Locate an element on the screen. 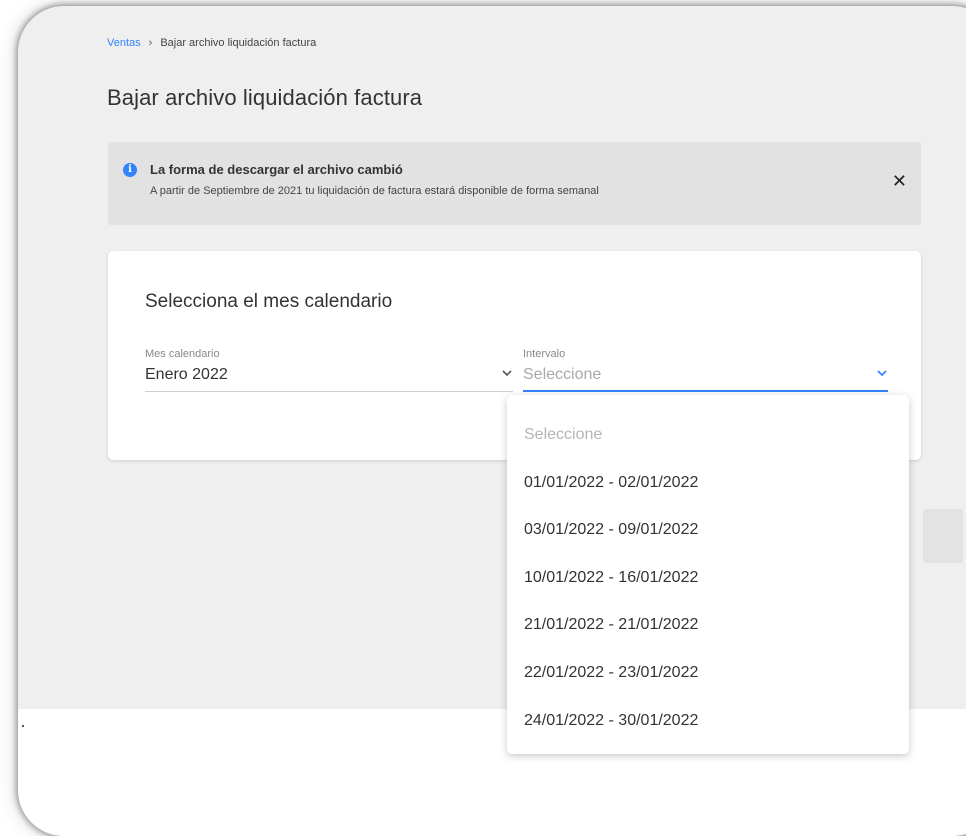 This screenshot has width=966, height=836. card-title: Selecciona el mes calendario is located at coordinates (269, 301).